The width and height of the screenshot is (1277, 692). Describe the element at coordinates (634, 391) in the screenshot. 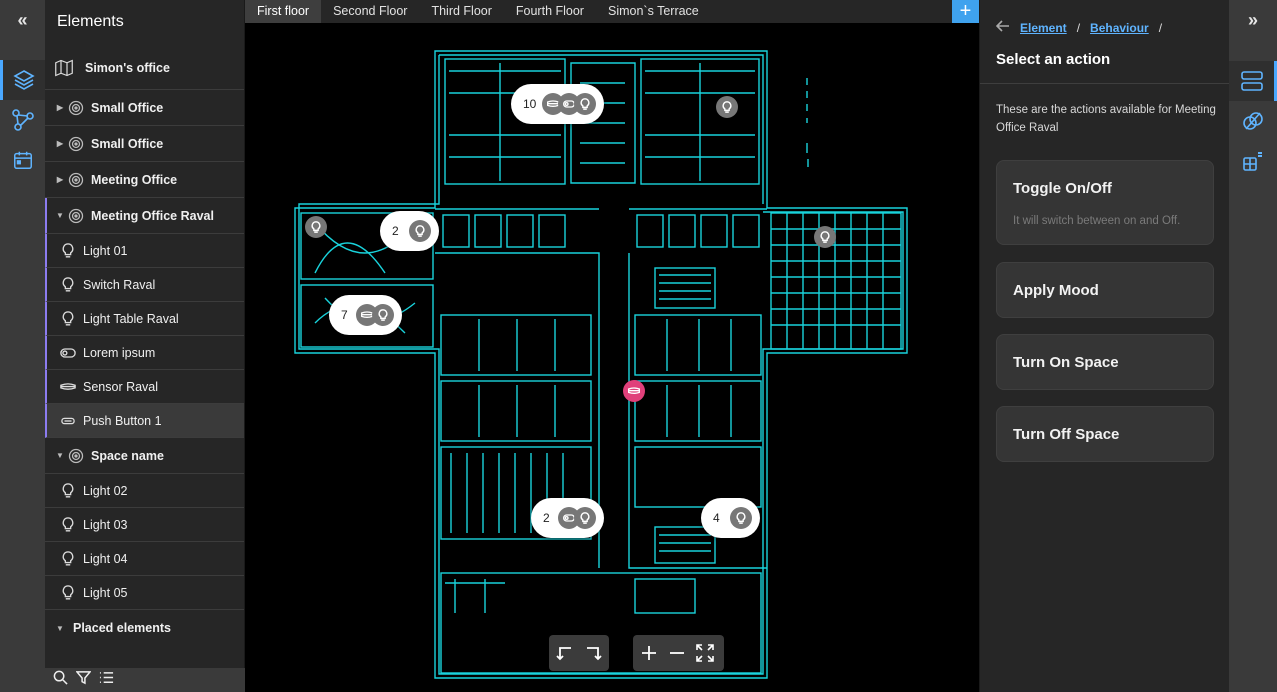

I see `map-push-button-selected` at that location.